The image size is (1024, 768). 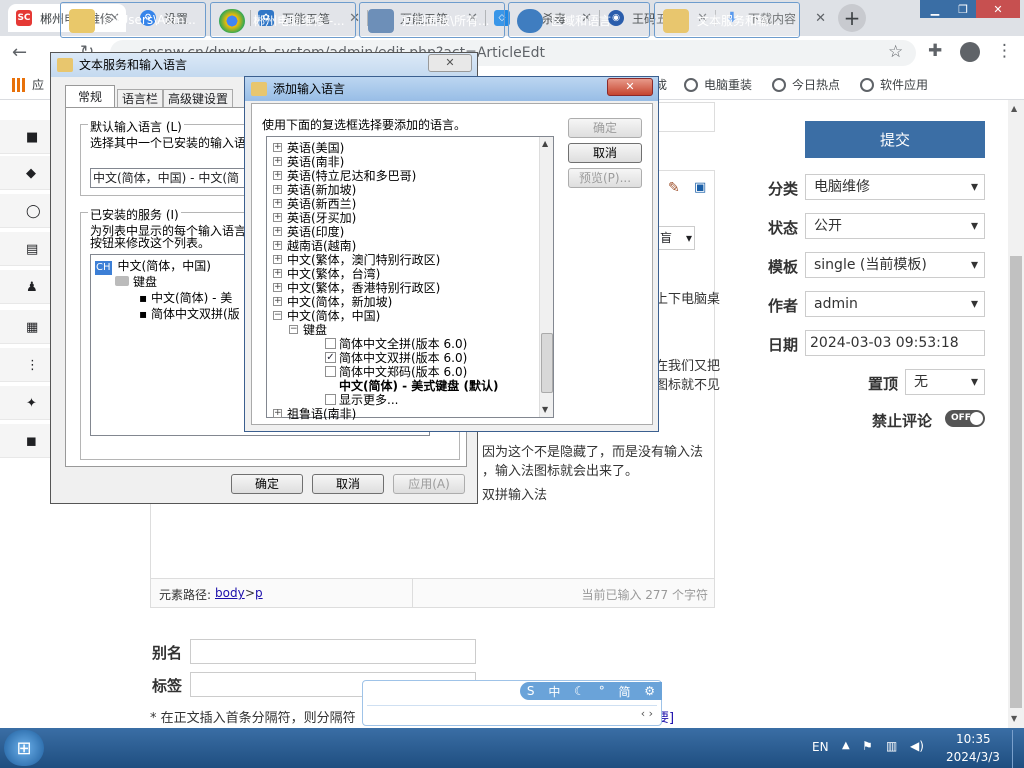 What do you see at coordinates (333, 651) in the screenshot?
I see `alias-input` at bounding box center [333, 651].